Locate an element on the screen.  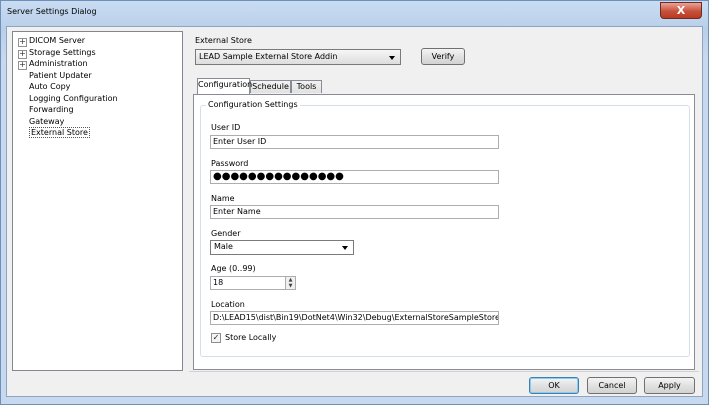
tree-item-label: Patient Updater is located at coordinates (60, 75).